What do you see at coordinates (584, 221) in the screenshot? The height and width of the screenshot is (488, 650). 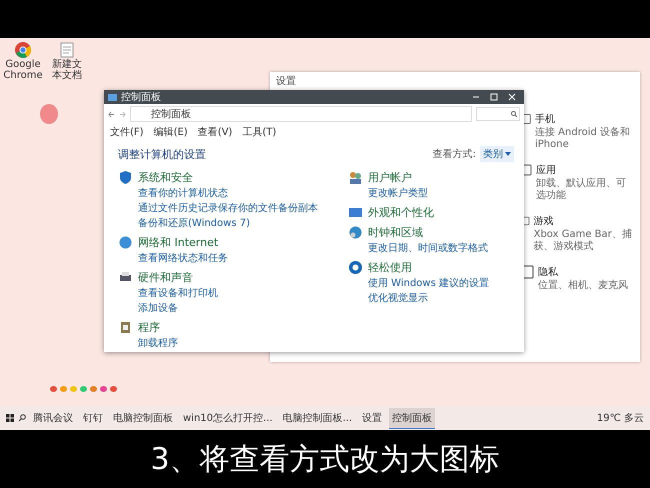 I see `settings-item-title: 游戏` at bounding box center [584, 221].